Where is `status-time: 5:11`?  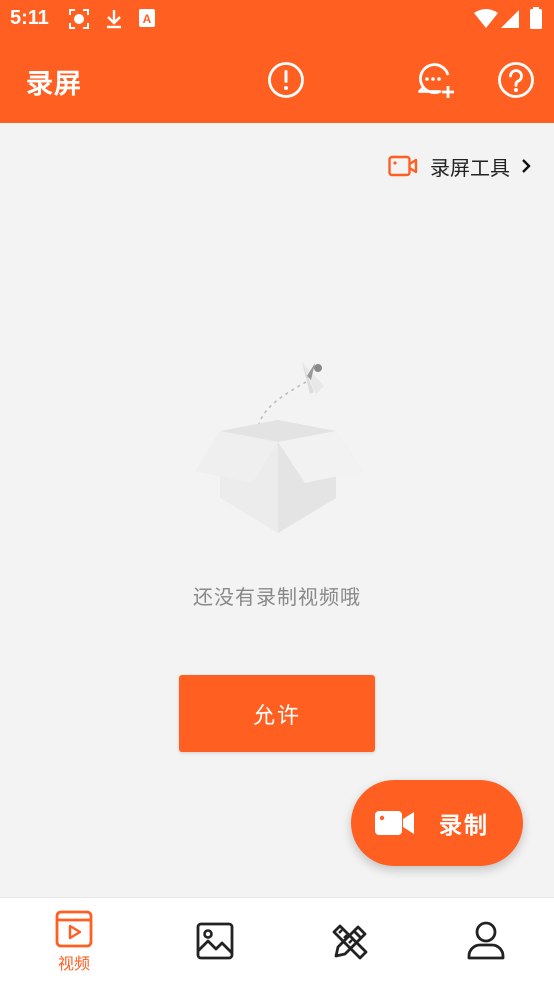 status-time: 5:11 is located at coordinates (29, 18).